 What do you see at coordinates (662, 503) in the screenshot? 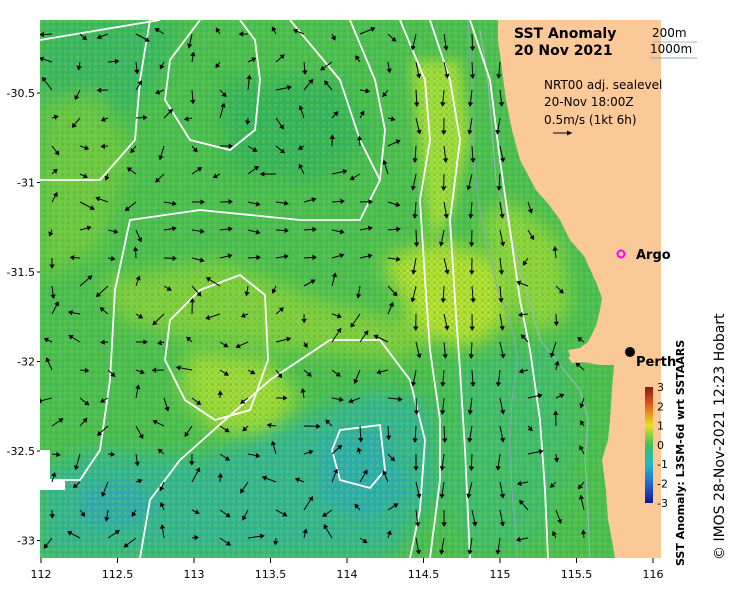
I see `colorbar-tick-label: -3` at bounding box center [662, 503].